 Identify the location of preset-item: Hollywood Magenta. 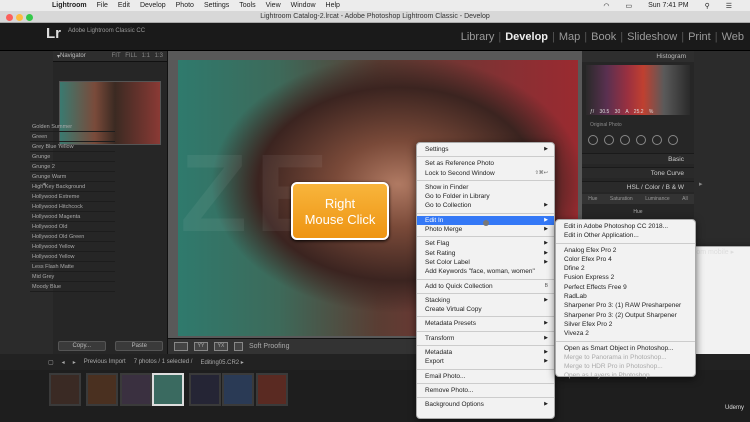
(72, 217).